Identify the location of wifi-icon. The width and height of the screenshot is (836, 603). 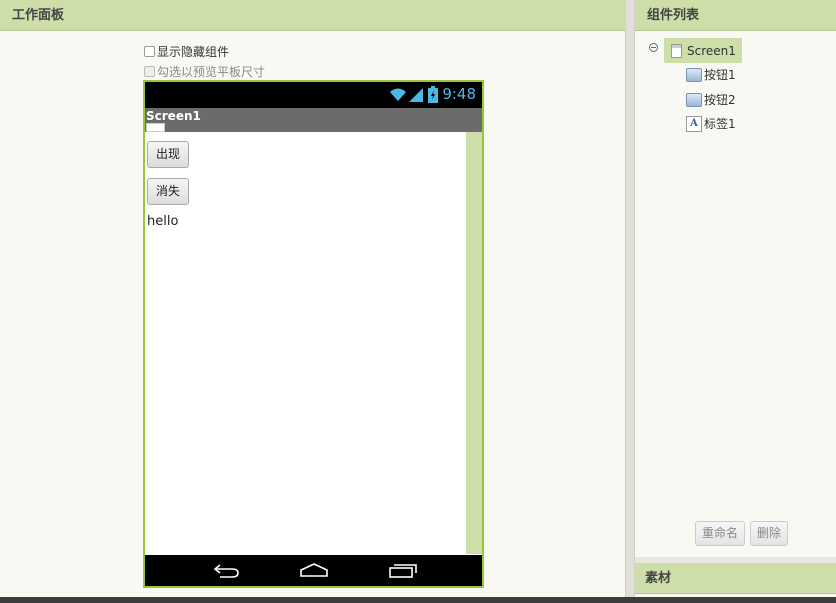
(398, 94).